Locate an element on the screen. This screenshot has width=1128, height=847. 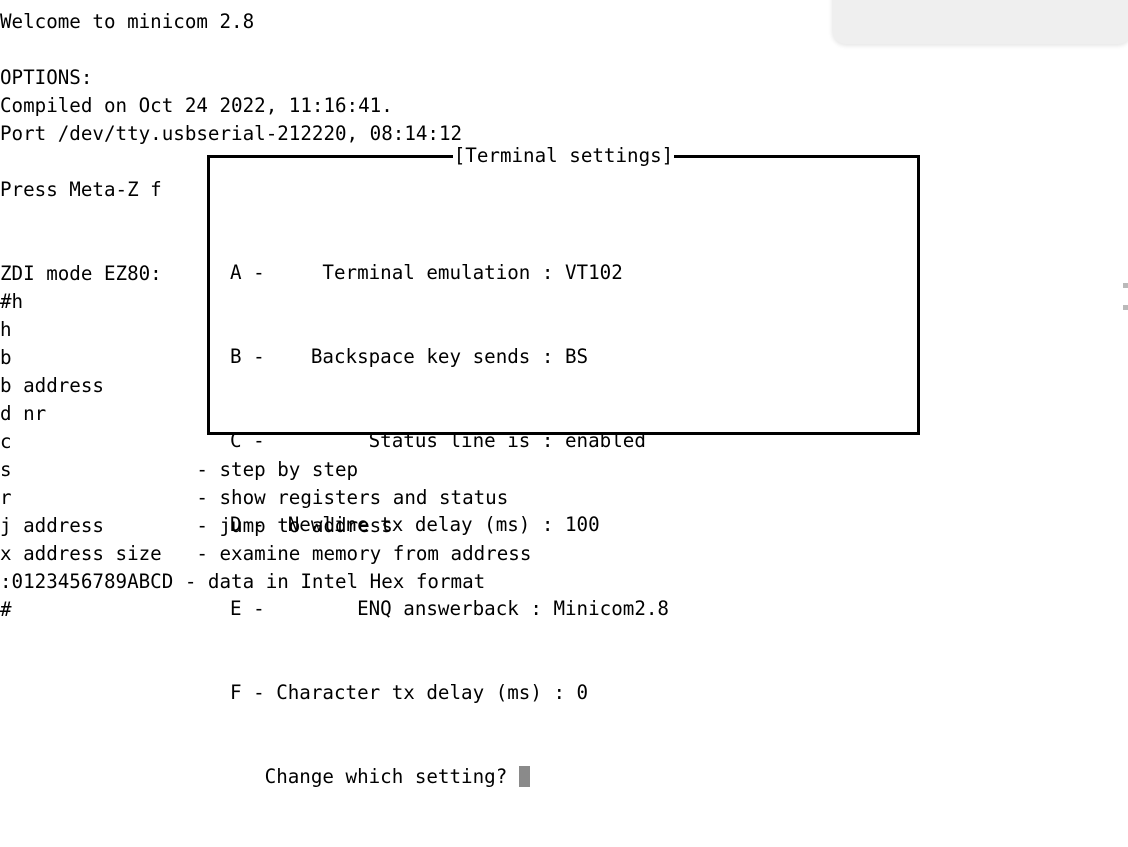
edge-marker is located at coordinates (1124, 298).